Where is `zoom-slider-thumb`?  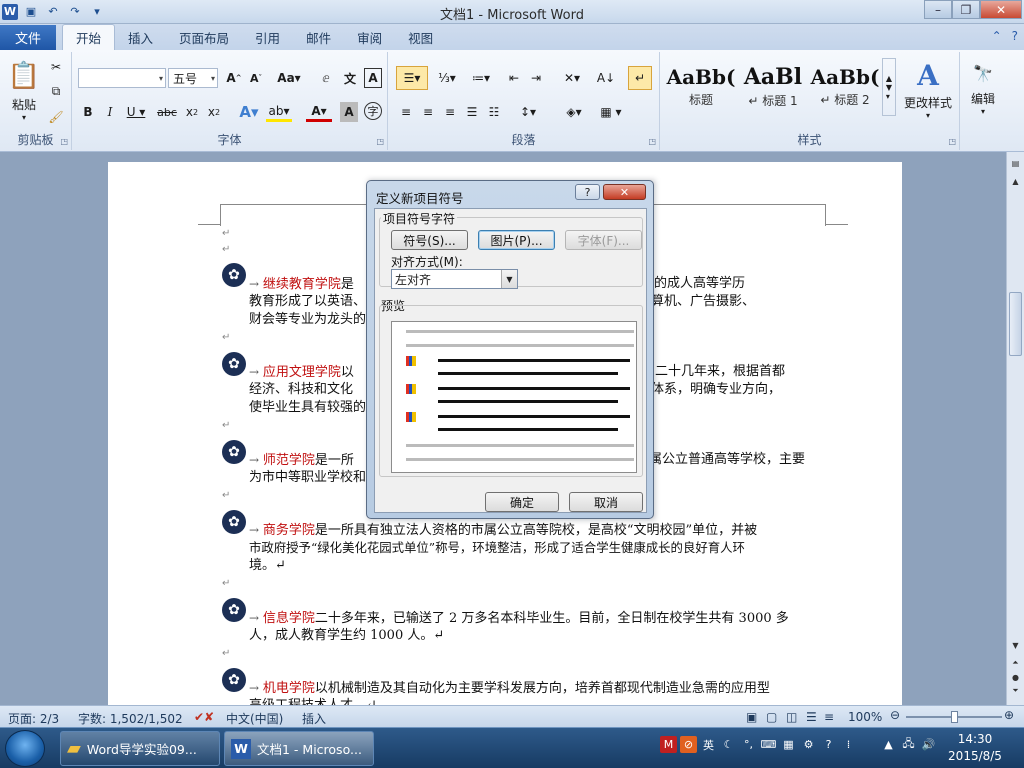 zoom-slider-thumb is located at coordinates (954, 717).